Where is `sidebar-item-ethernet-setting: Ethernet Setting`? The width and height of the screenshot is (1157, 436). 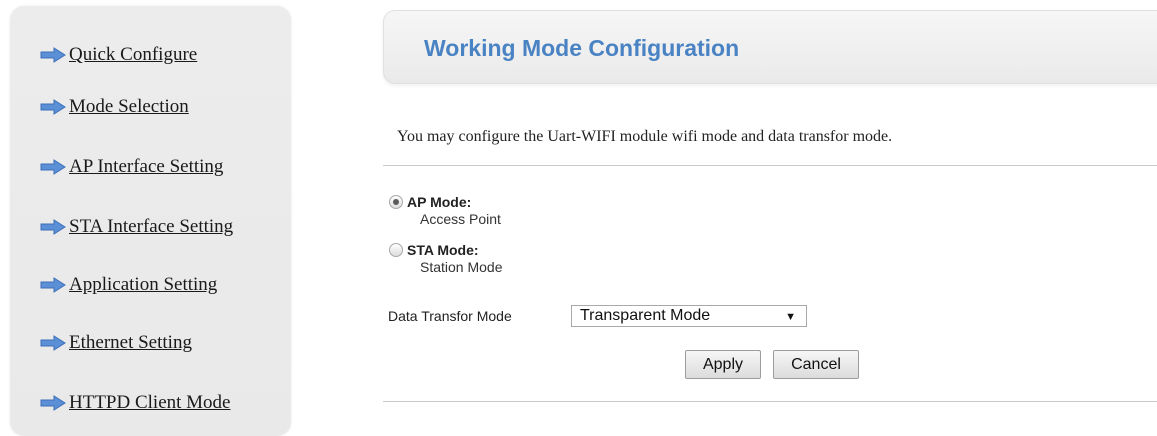
sidebar-item-ethernet-setting: Ethernet Setting is located at coordinates (116, 343).